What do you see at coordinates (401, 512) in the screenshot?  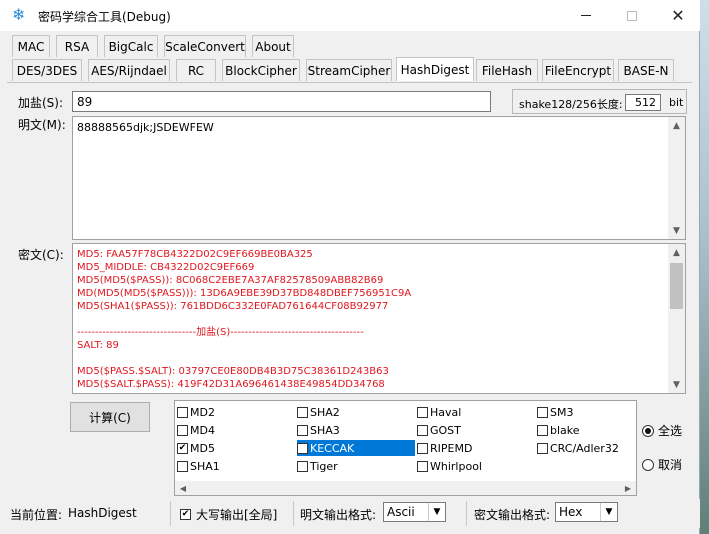 I see `plain-format-value: Ascii` at bounding box center [401, 512].